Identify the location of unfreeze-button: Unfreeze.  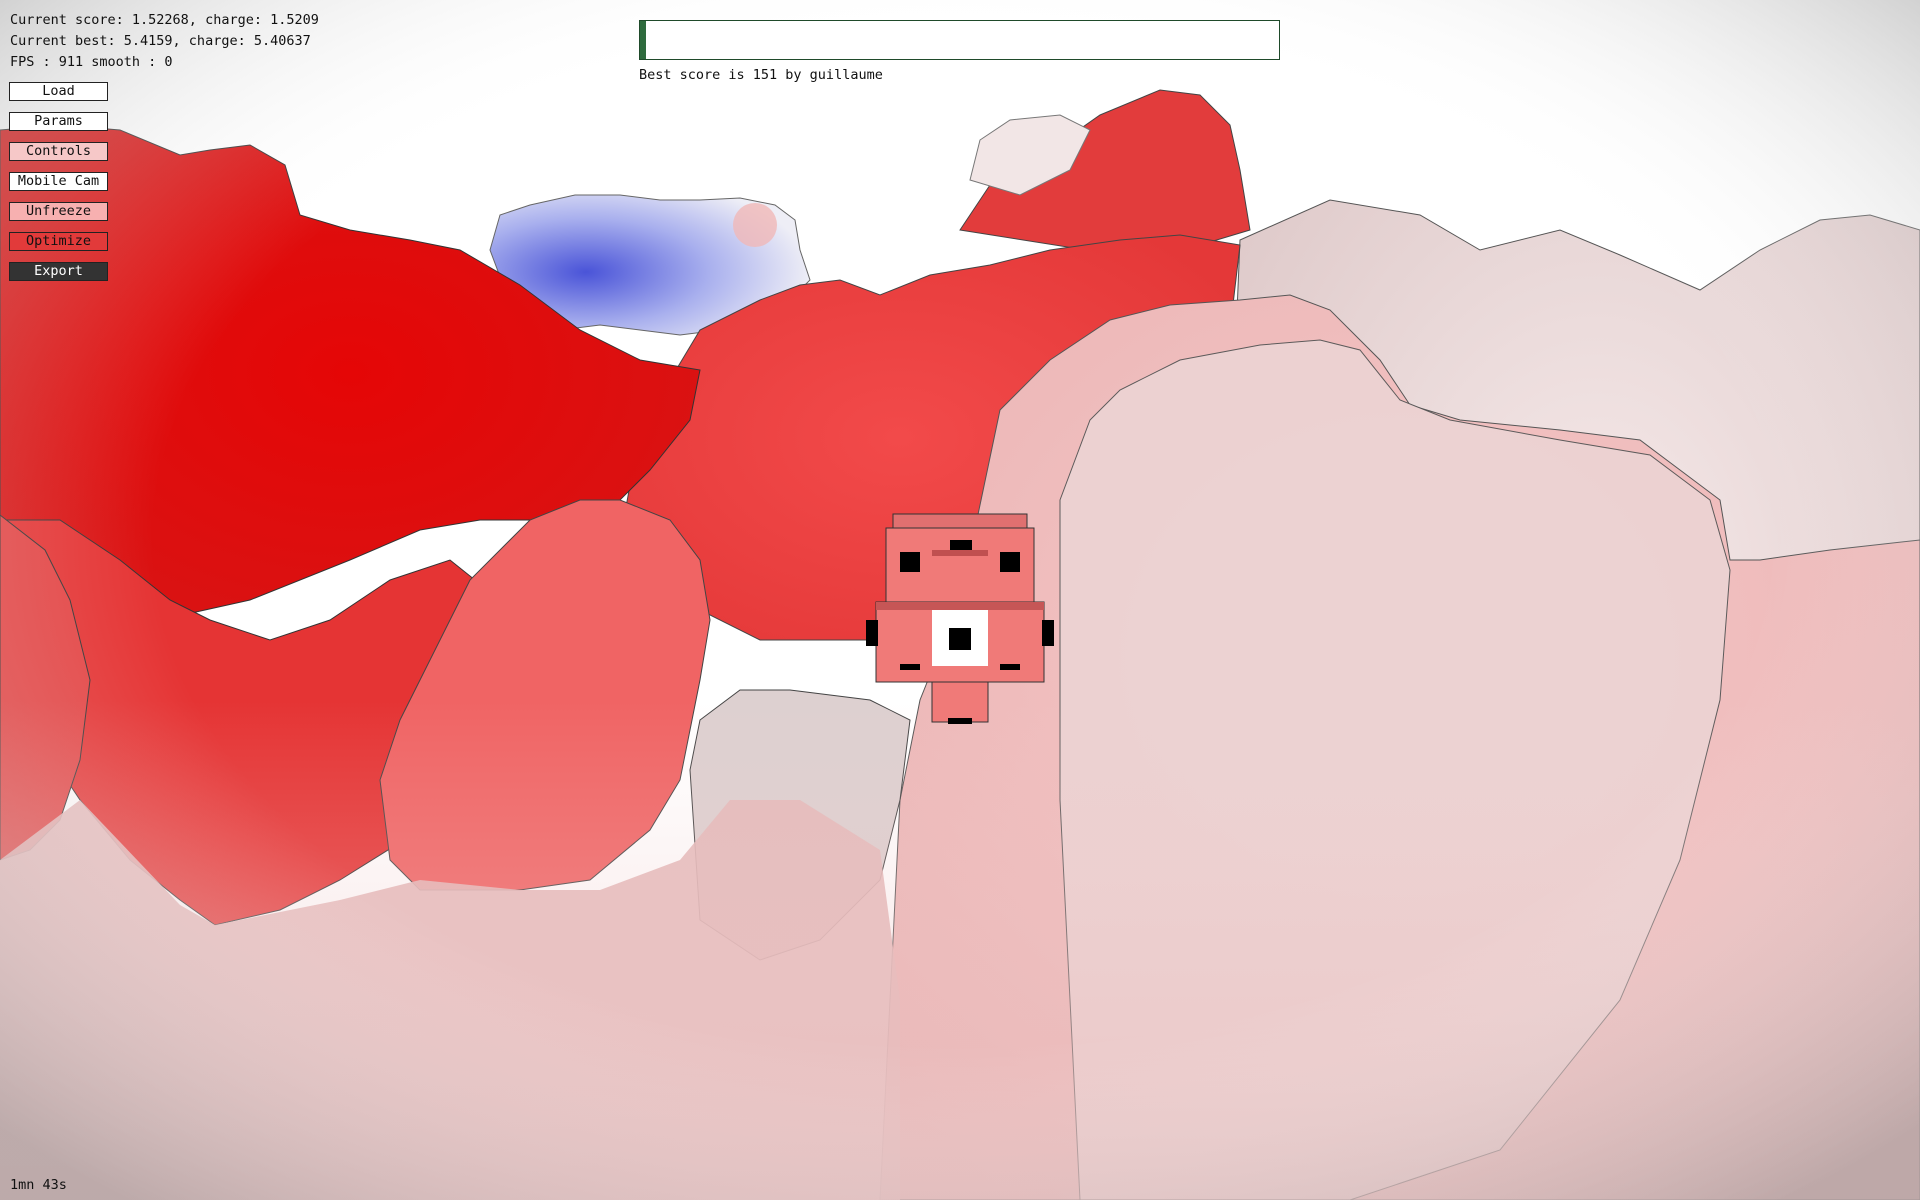
(58, 211).